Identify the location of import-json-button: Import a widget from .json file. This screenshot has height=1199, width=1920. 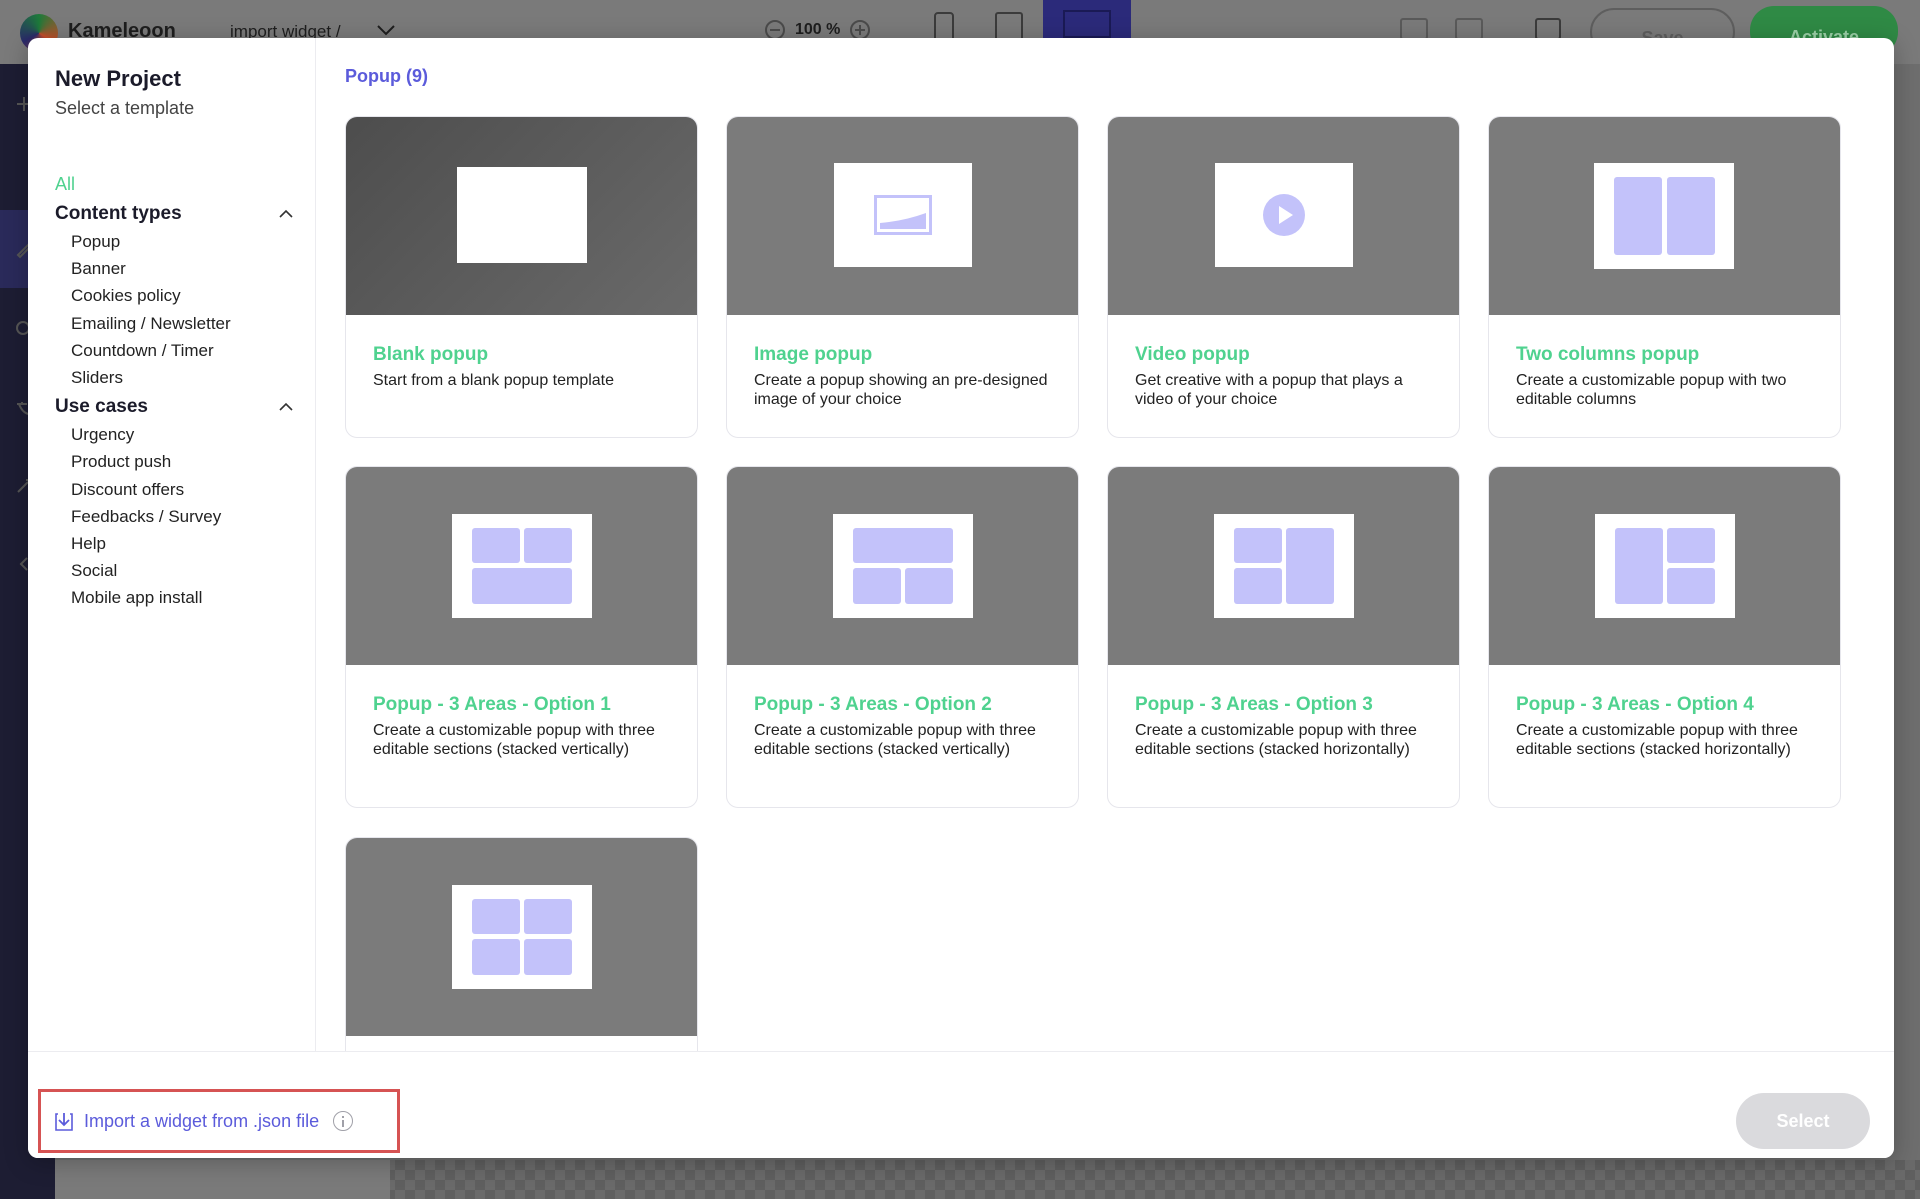
(219, 1121).